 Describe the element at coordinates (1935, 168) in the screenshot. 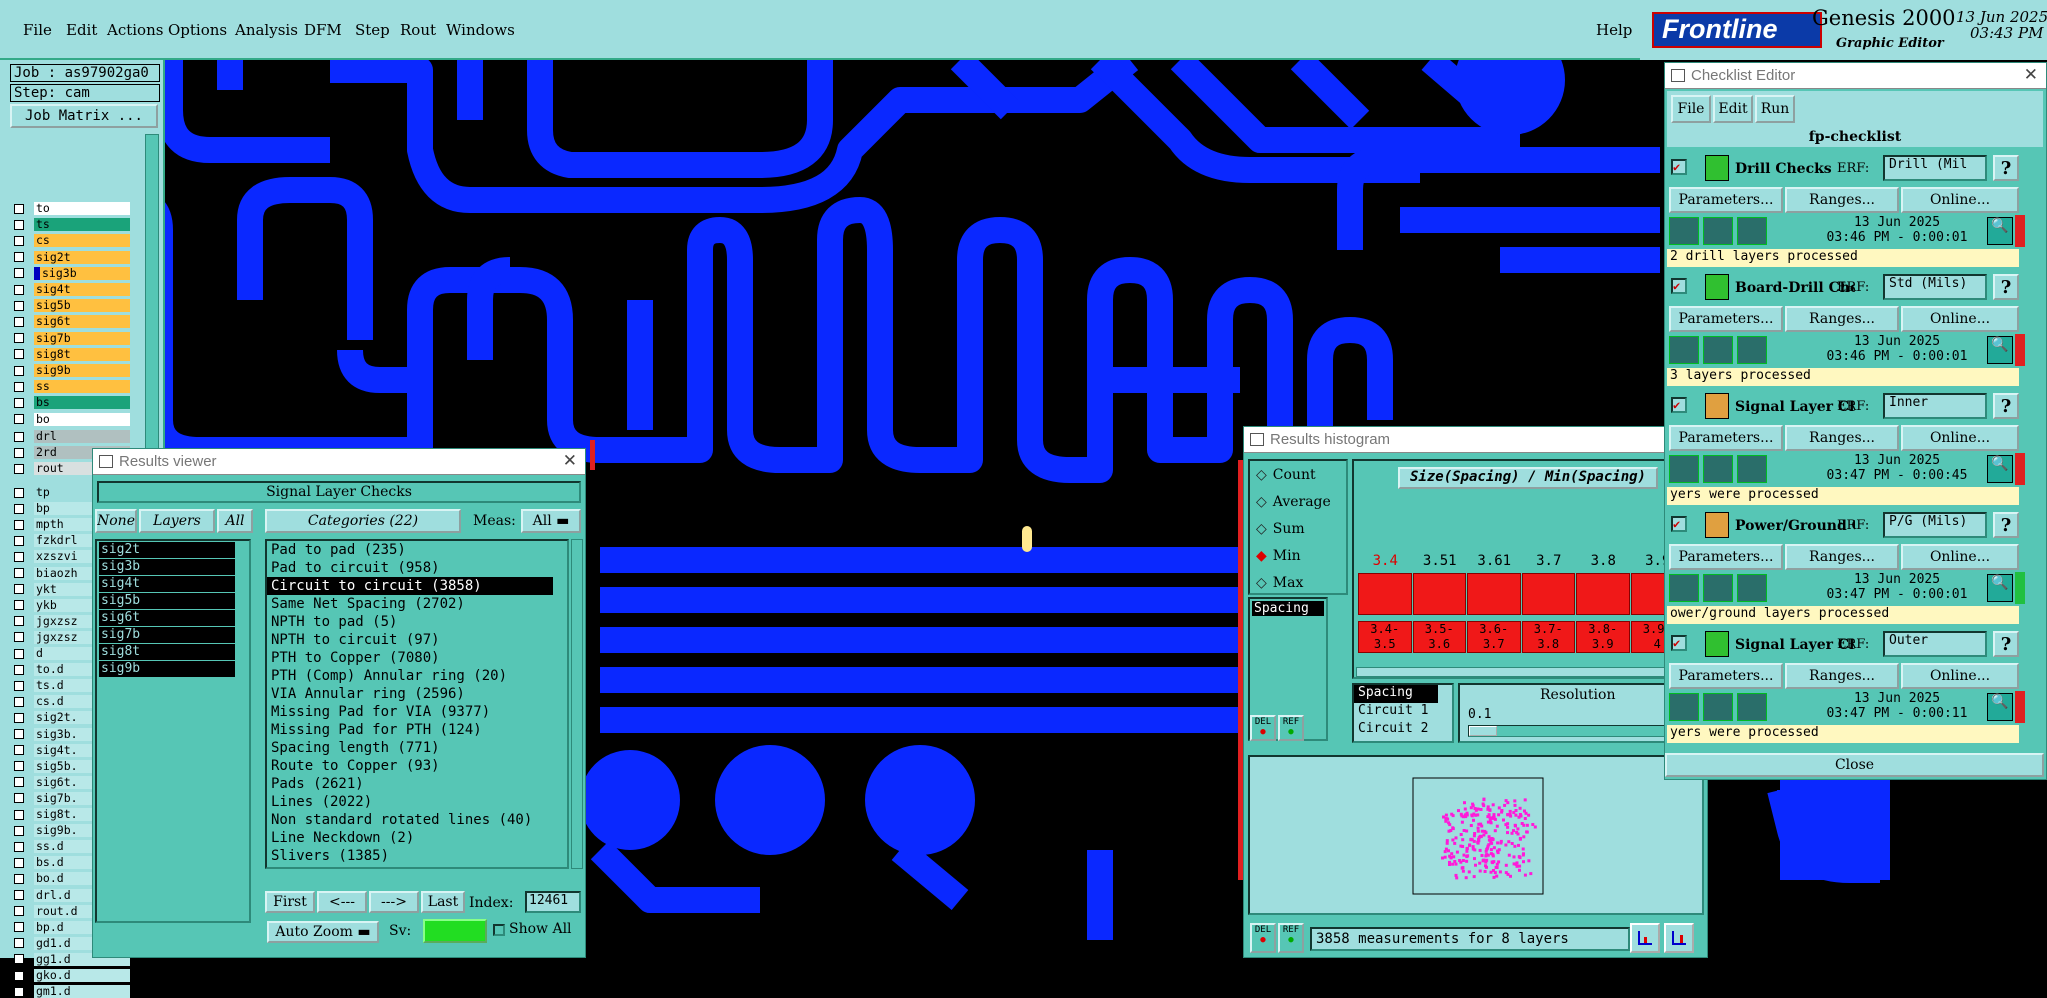

I see `erf-input: Drill (Mil` at that location.